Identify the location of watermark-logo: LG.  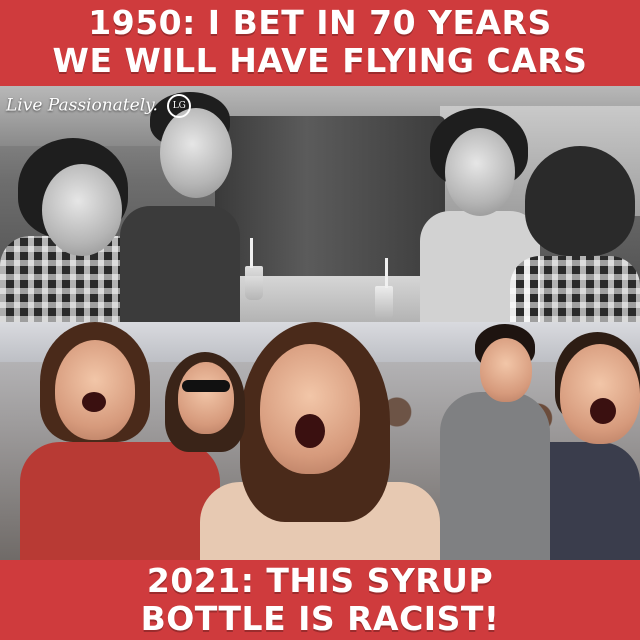
(179, 106).